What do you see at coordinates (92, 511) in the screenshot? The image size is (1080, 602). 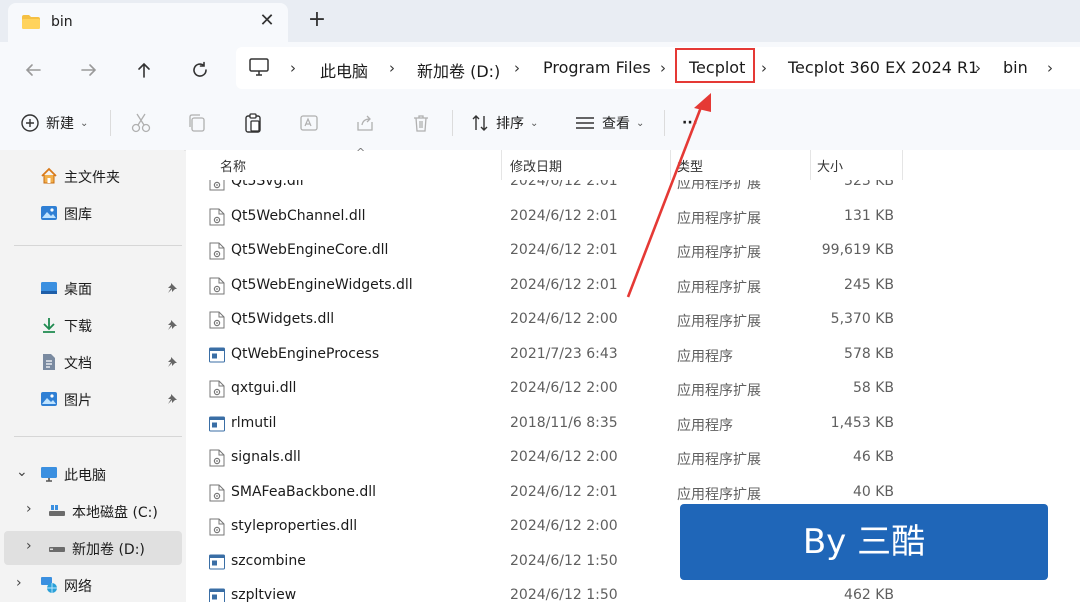 I see `sidebar-item-drive-c: › 本地磁盘 (C:)` at bounding box center [92, 511].